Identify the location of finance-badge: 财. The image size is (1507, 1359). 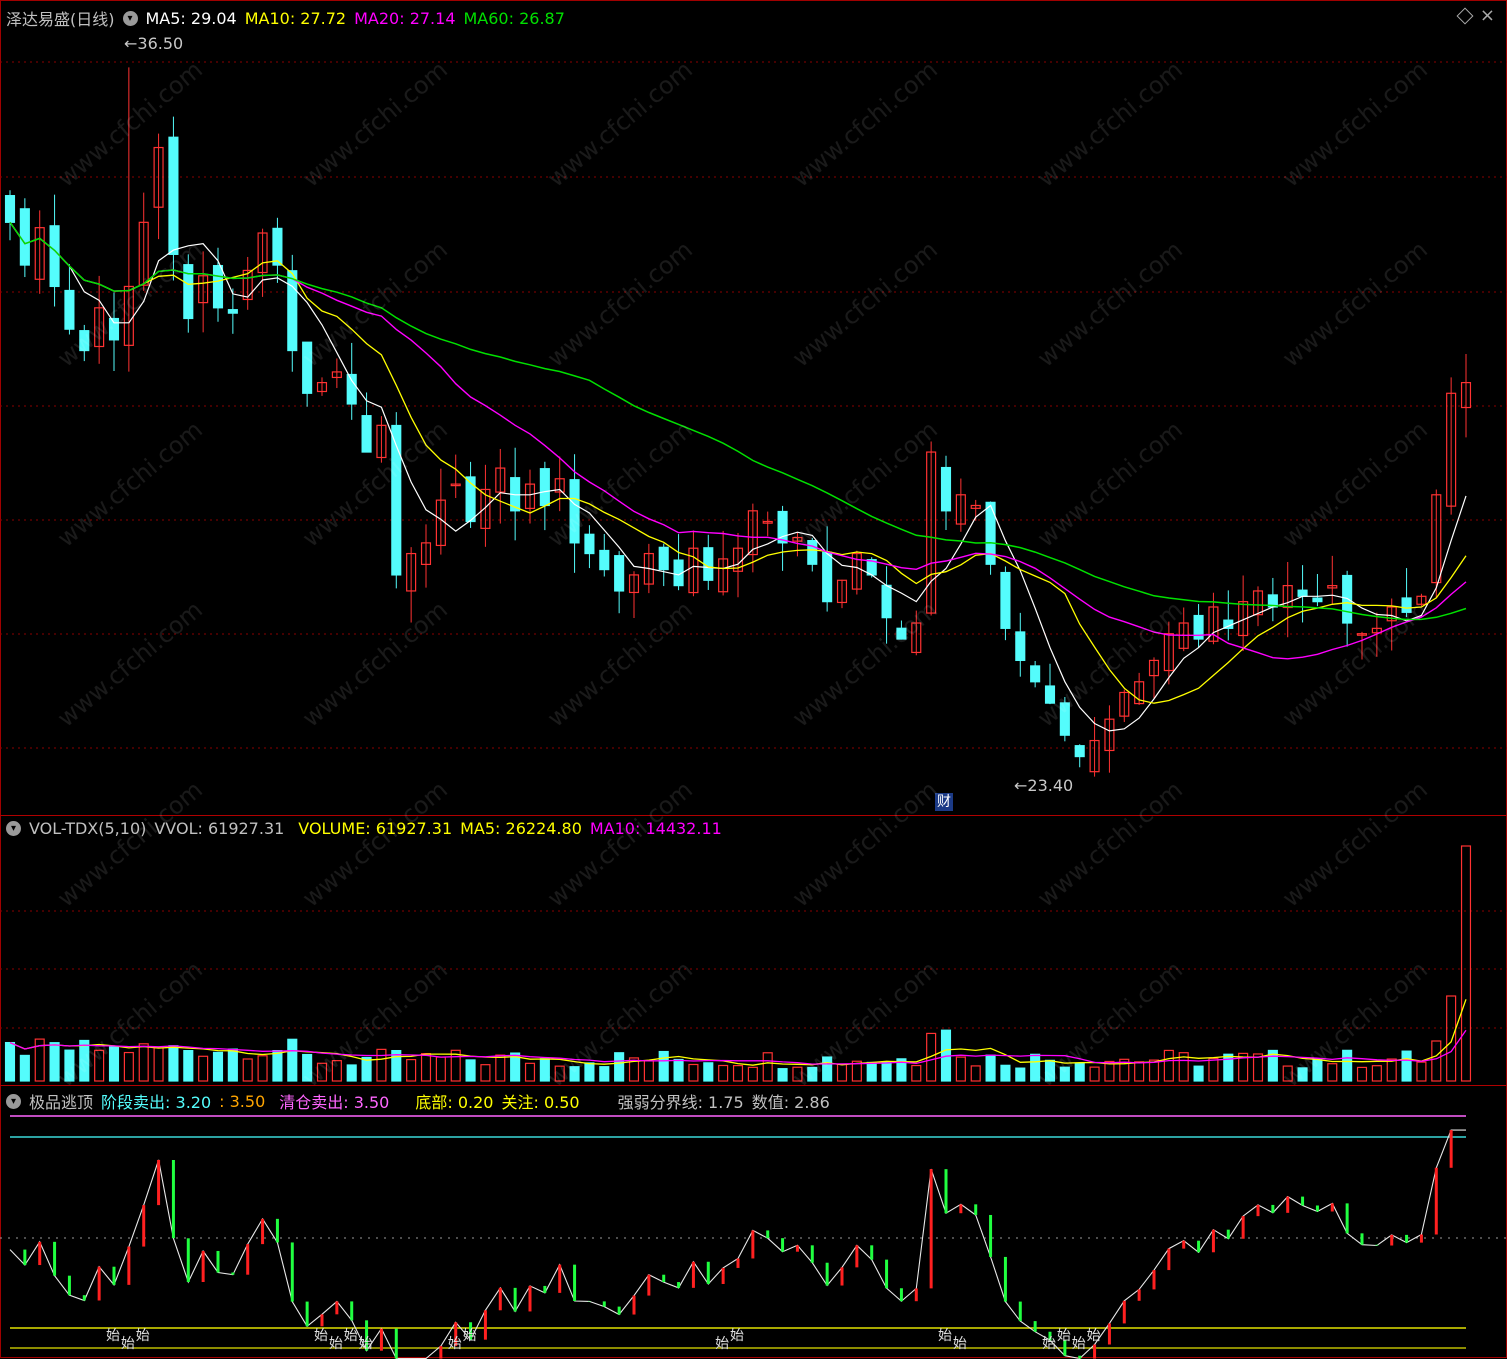
(944, 802).